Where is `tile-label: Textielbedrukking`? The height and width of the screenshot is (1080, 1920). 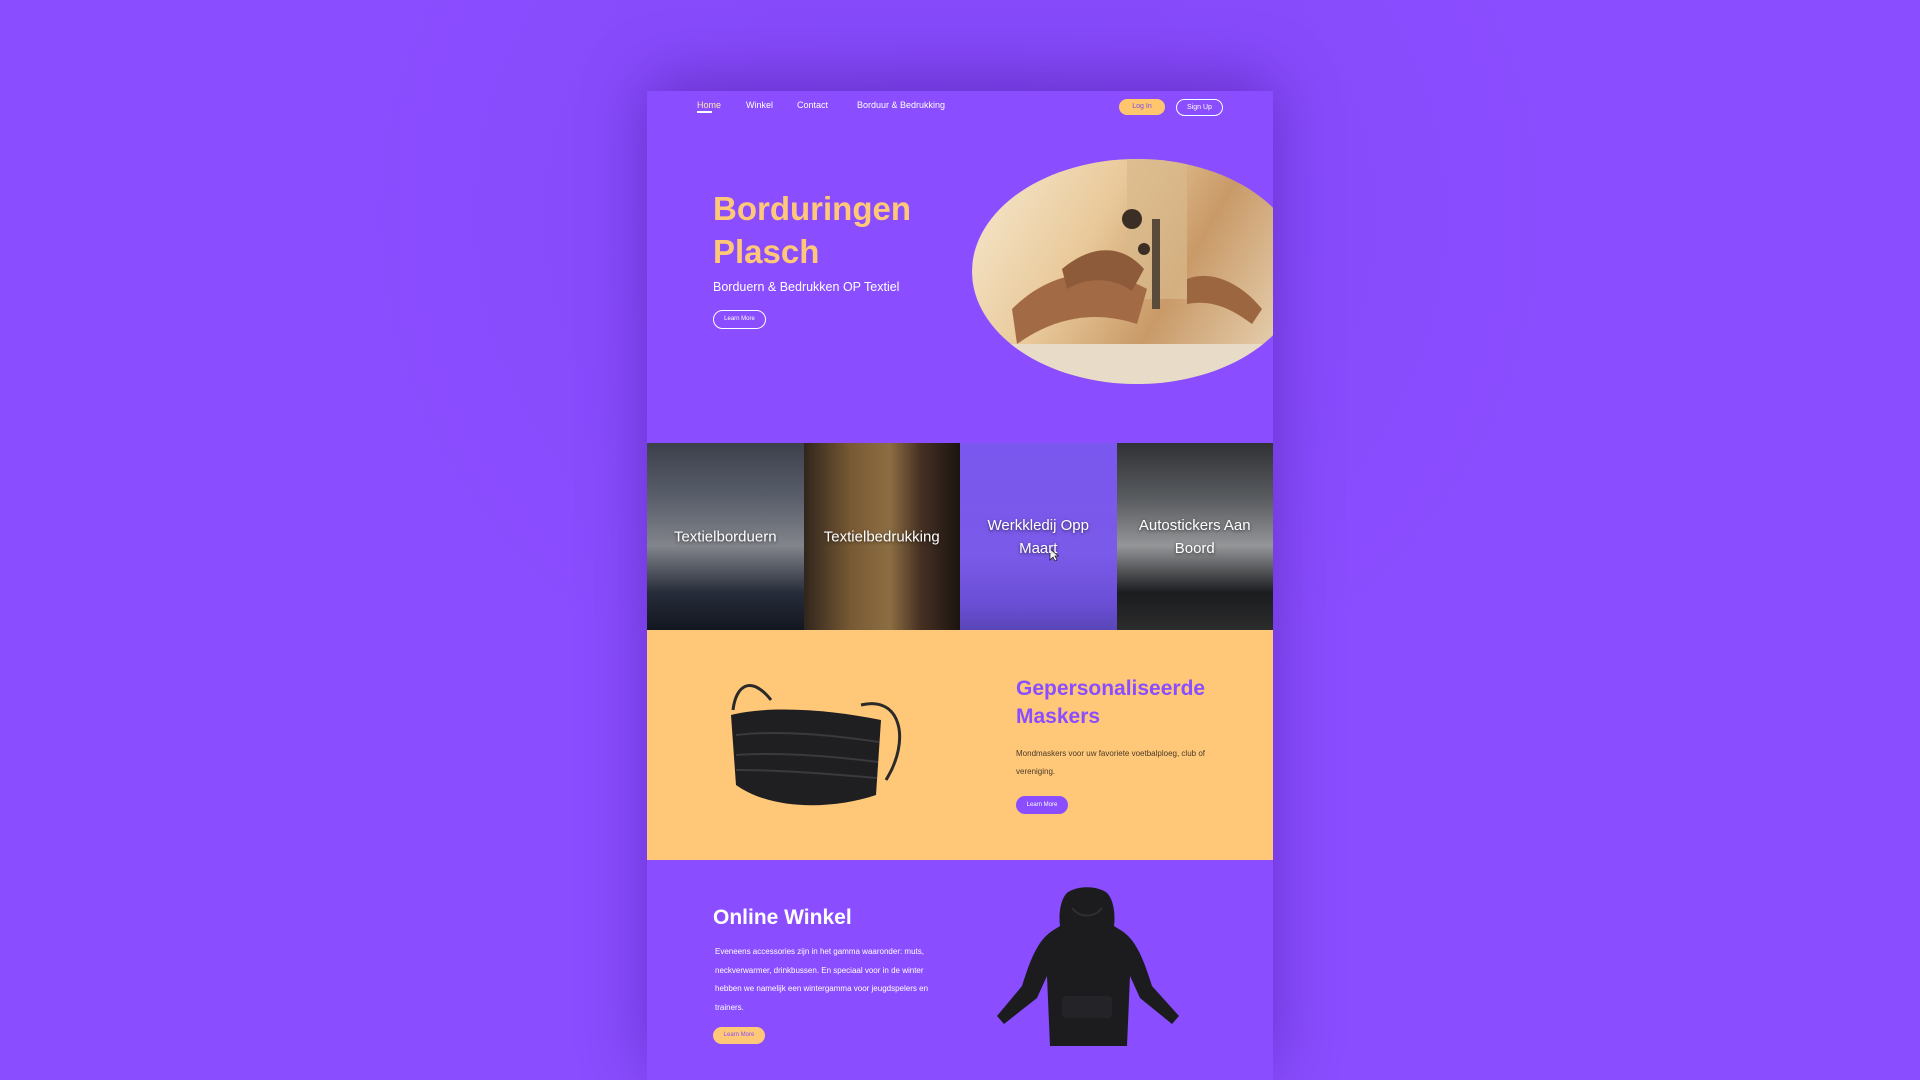 tile-label: Textielbedrukking is located at coordinates (881, 536).